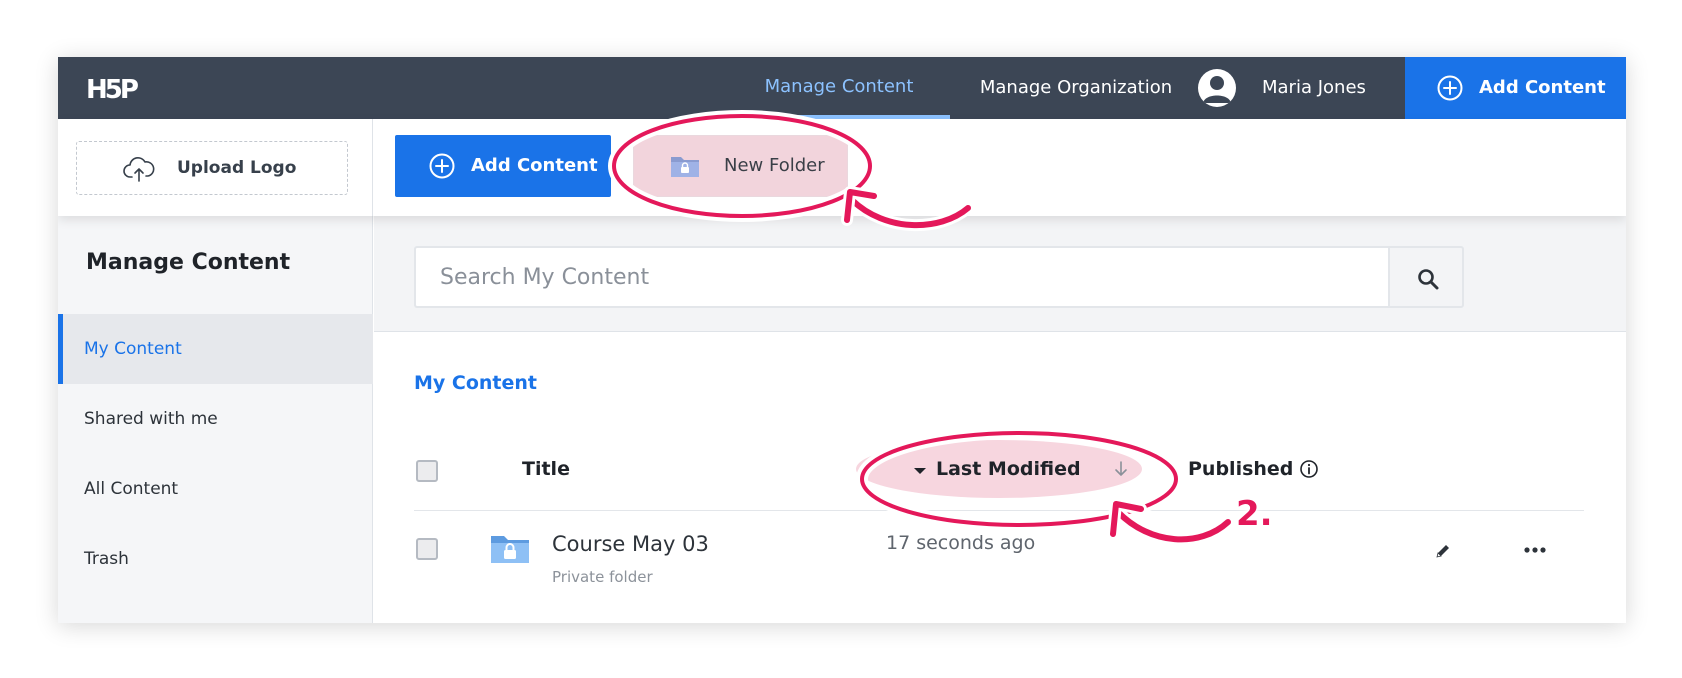  Describe the element at coordinates (1314, 88) in the screenshot. I see `user-menu-name: Maria Jones` at that location.